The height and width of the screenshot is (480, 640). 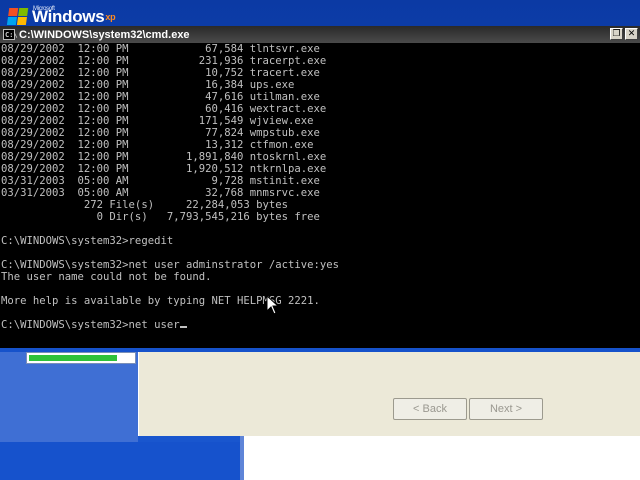 What do you see at coordinates (183, 327) in the screenshot?
I see `text-cursor` at bounding box center [183, 327].